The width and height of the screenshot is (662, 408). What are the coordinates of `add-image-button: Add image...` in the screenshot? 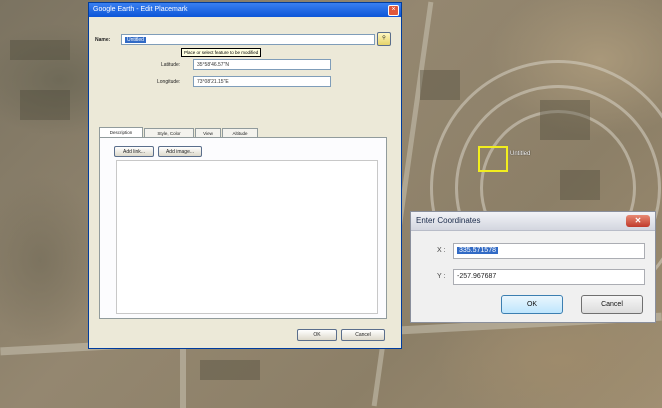 It's located at (180, 151).